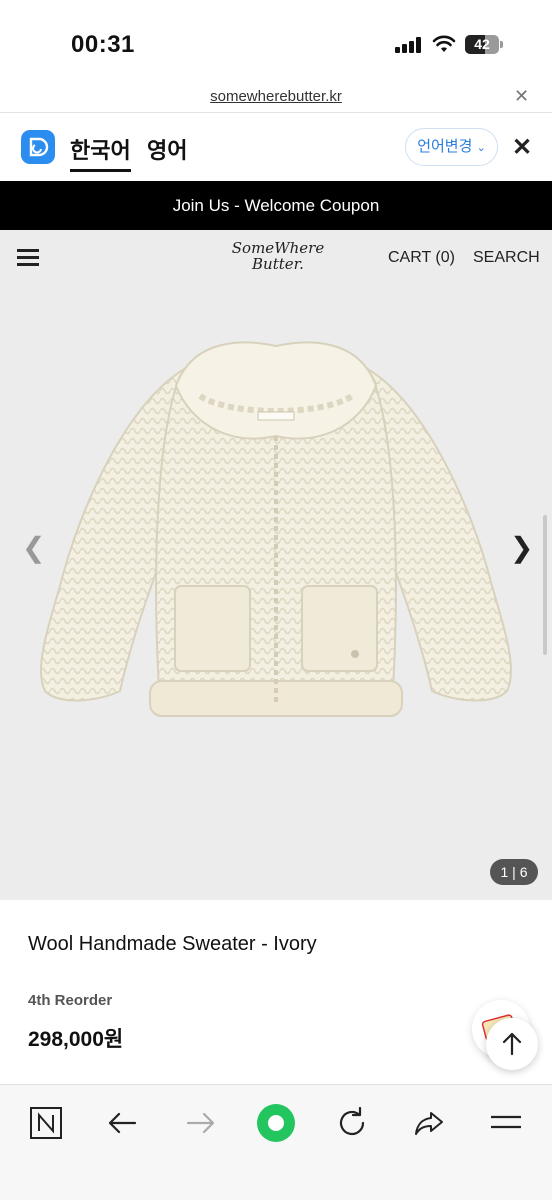 Image resolution: width=552 pixels, height=1200 pixels. I want to click on language-change-button: 언어변경 ⌄, so click(451, 147).